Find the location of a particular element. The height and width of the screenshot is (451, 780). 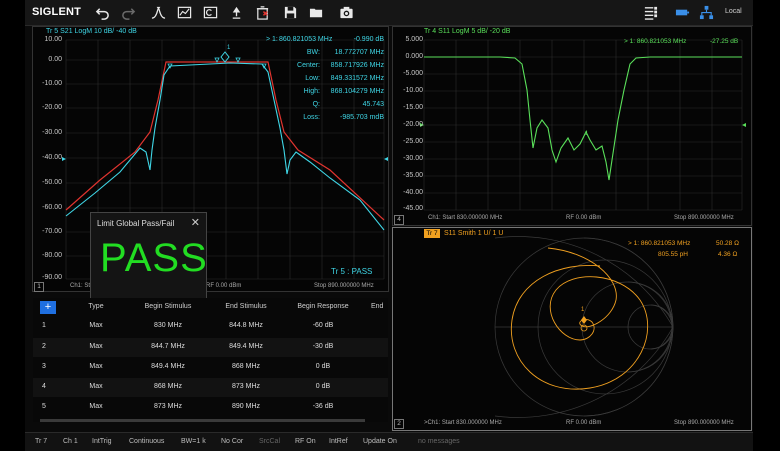

status-correction: No Cor is located at coordinates (232, 441).